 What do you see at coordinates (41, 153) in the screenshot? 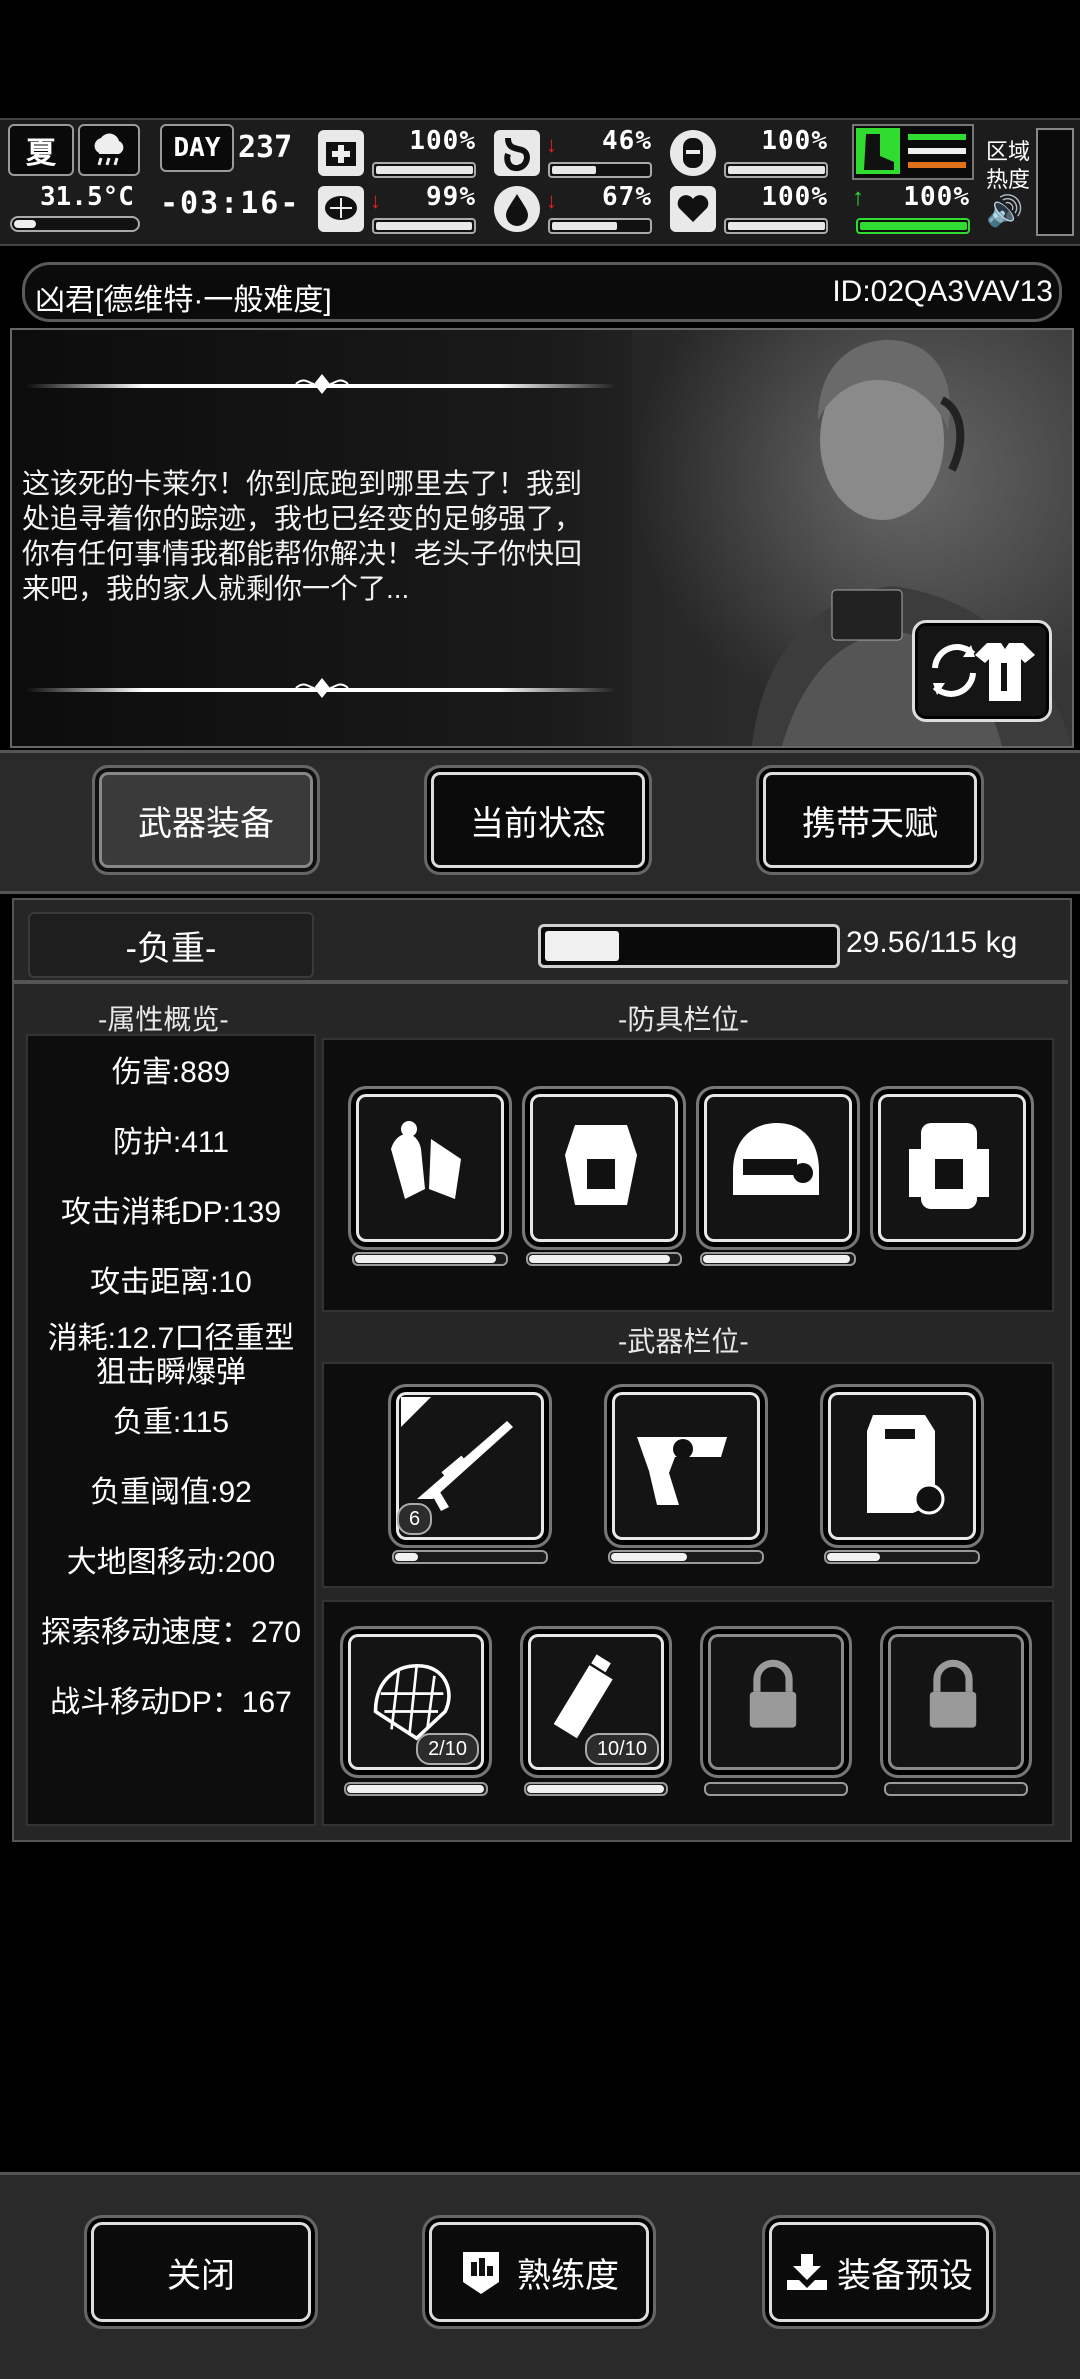
I see `season-label: 夏` at bounding box center [41, 153].